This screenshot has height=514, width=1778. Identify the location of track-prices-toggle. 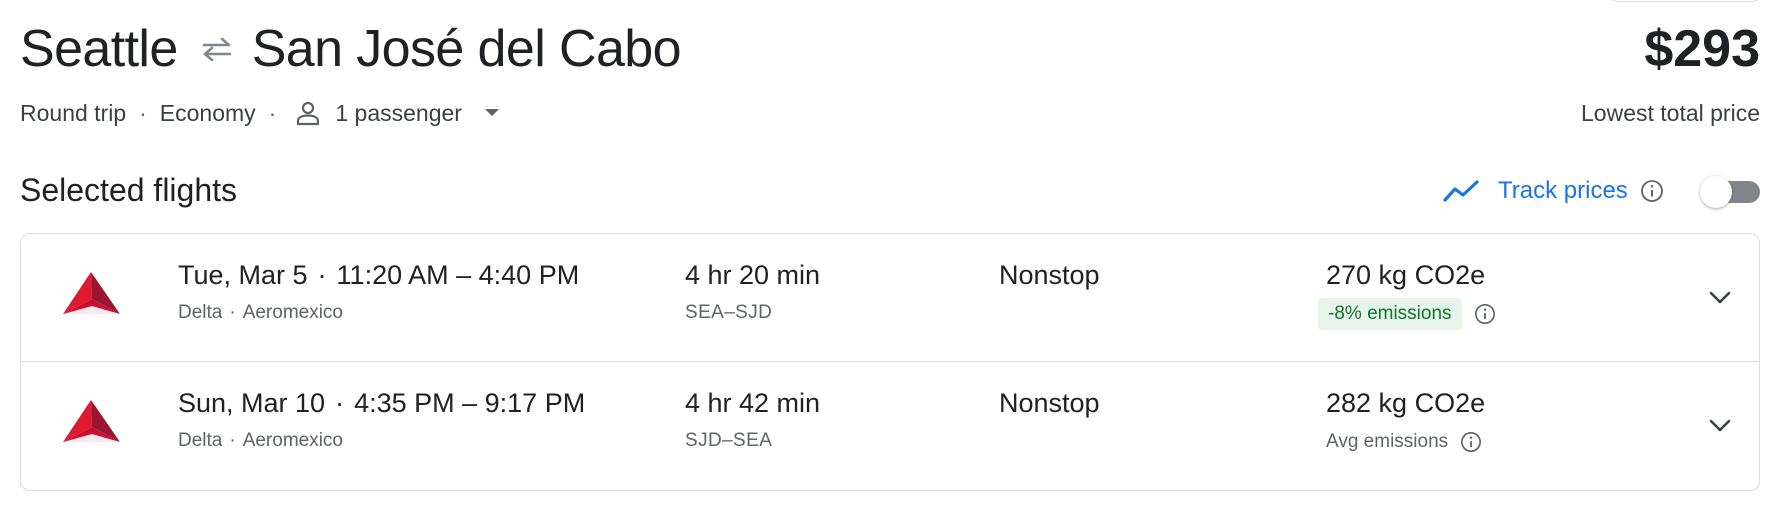
(1730, 192).